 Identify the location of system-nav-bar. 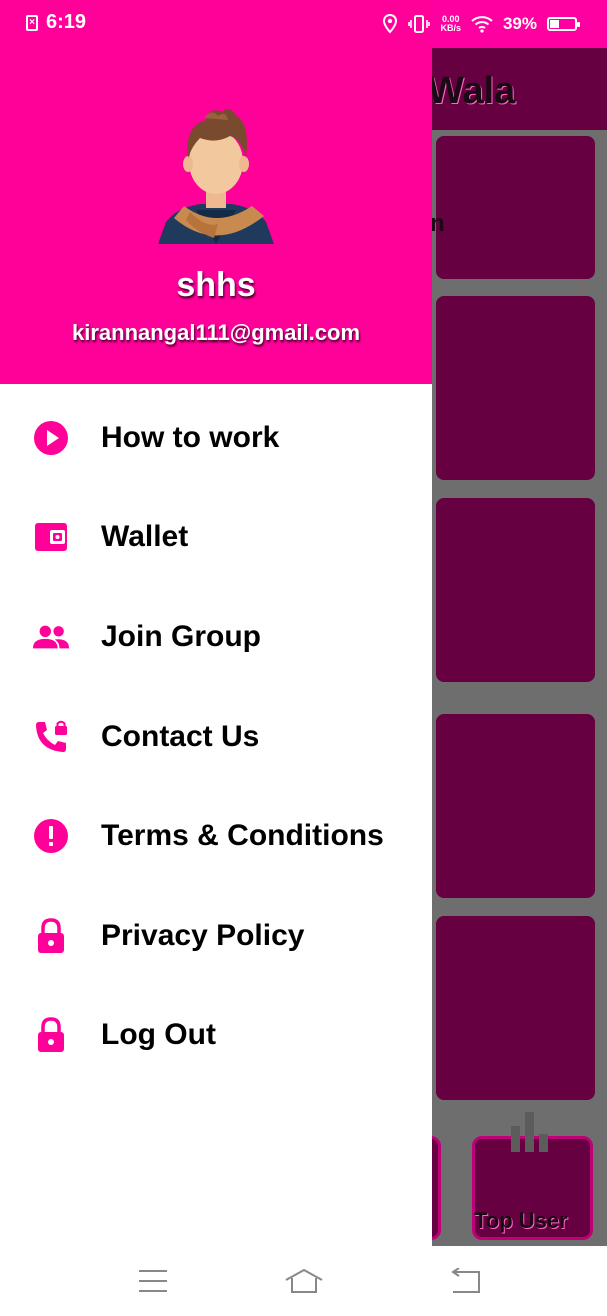
(303, 1281).